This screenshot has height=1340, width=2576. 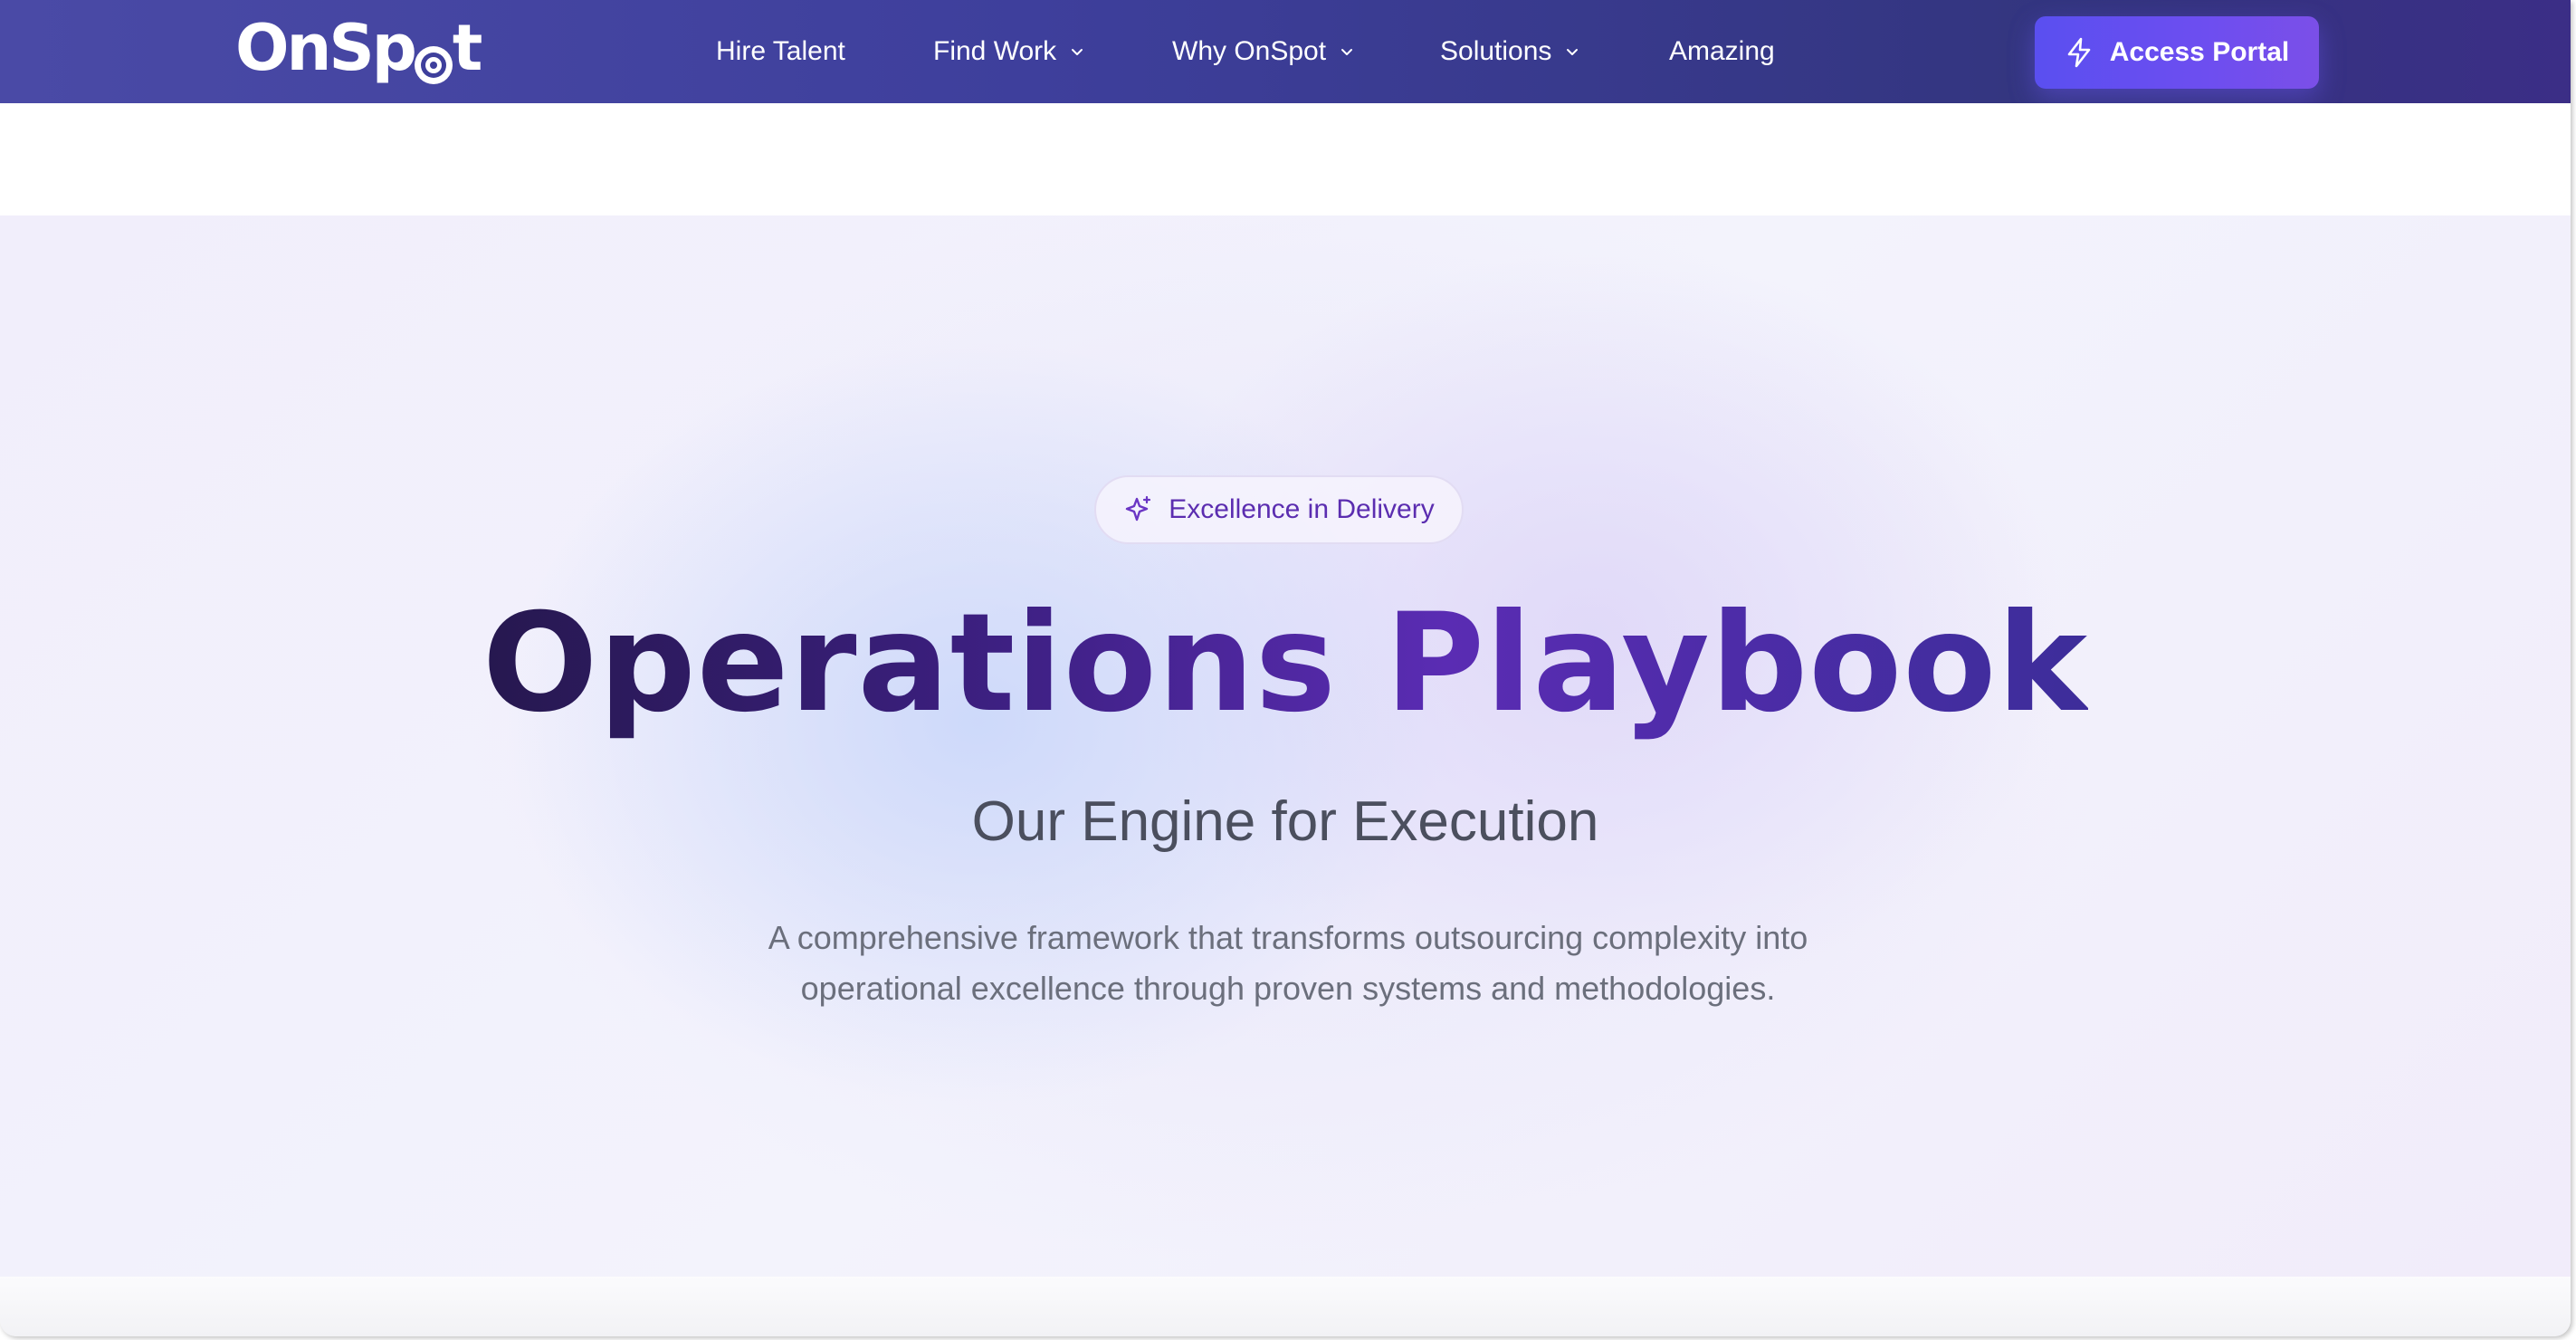 I want to click on nav-item-why-onspot: Why OnSpot, so click(x=1264, y=51).